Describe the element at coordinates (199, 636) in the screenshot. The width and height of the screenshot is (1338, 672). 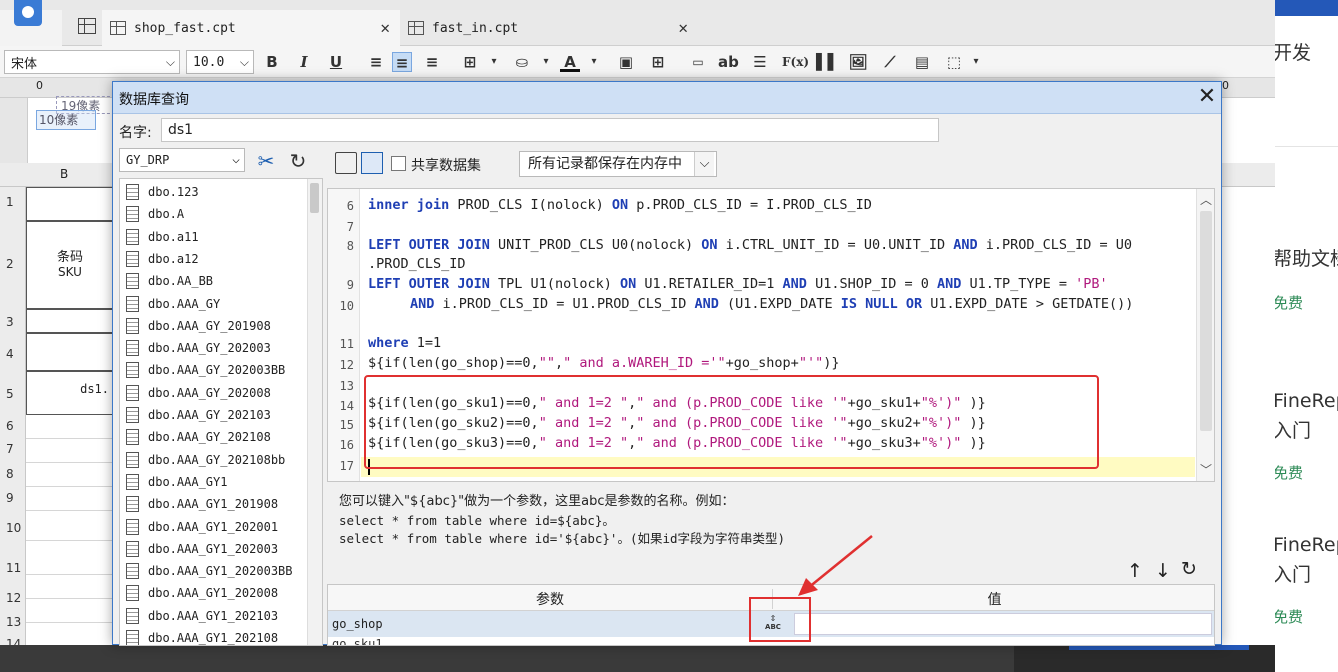
I see `list-item: dbo.AAA_GY1_202108` at that location.